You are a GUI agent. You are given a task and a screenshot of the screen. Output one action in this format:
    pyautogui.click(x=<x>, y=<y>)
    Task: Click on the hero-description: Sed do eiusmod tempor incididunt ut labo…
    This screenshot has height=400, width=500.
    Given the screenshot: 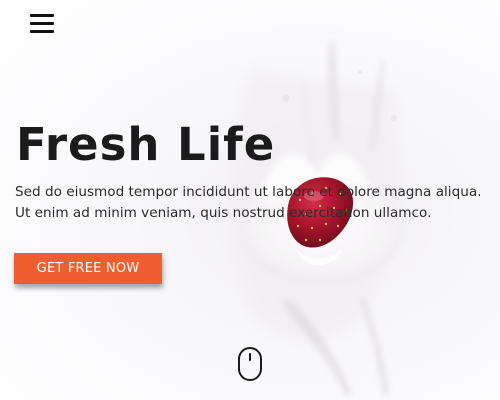 What is the action you would take?
    pyautogui.click(x=248, y=202)
    